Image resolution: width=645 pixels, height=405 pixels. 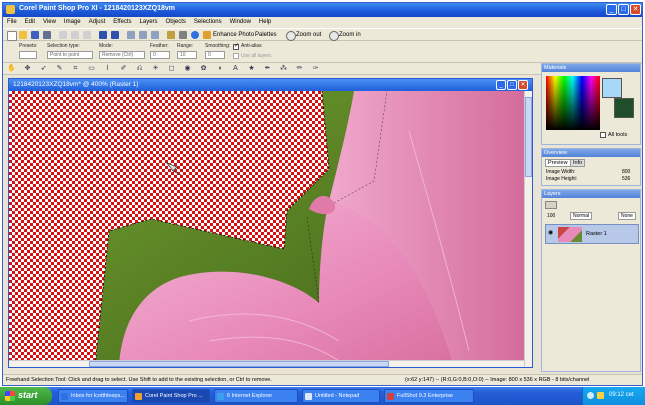 I want to click on save-icon, so click(x=35, y=35).